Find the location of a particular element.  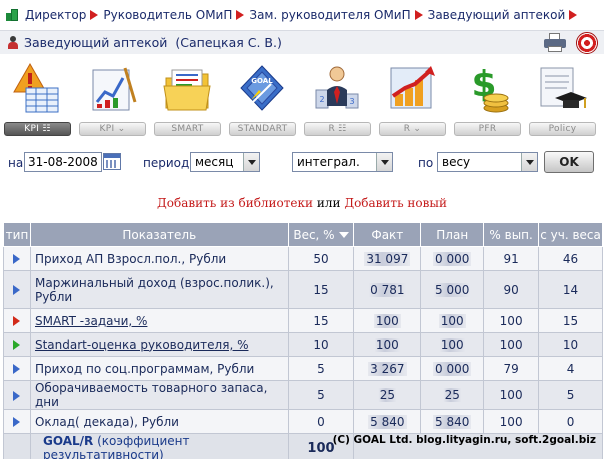

tool-pfr: $ PFR is located at coordinates (487, 98).